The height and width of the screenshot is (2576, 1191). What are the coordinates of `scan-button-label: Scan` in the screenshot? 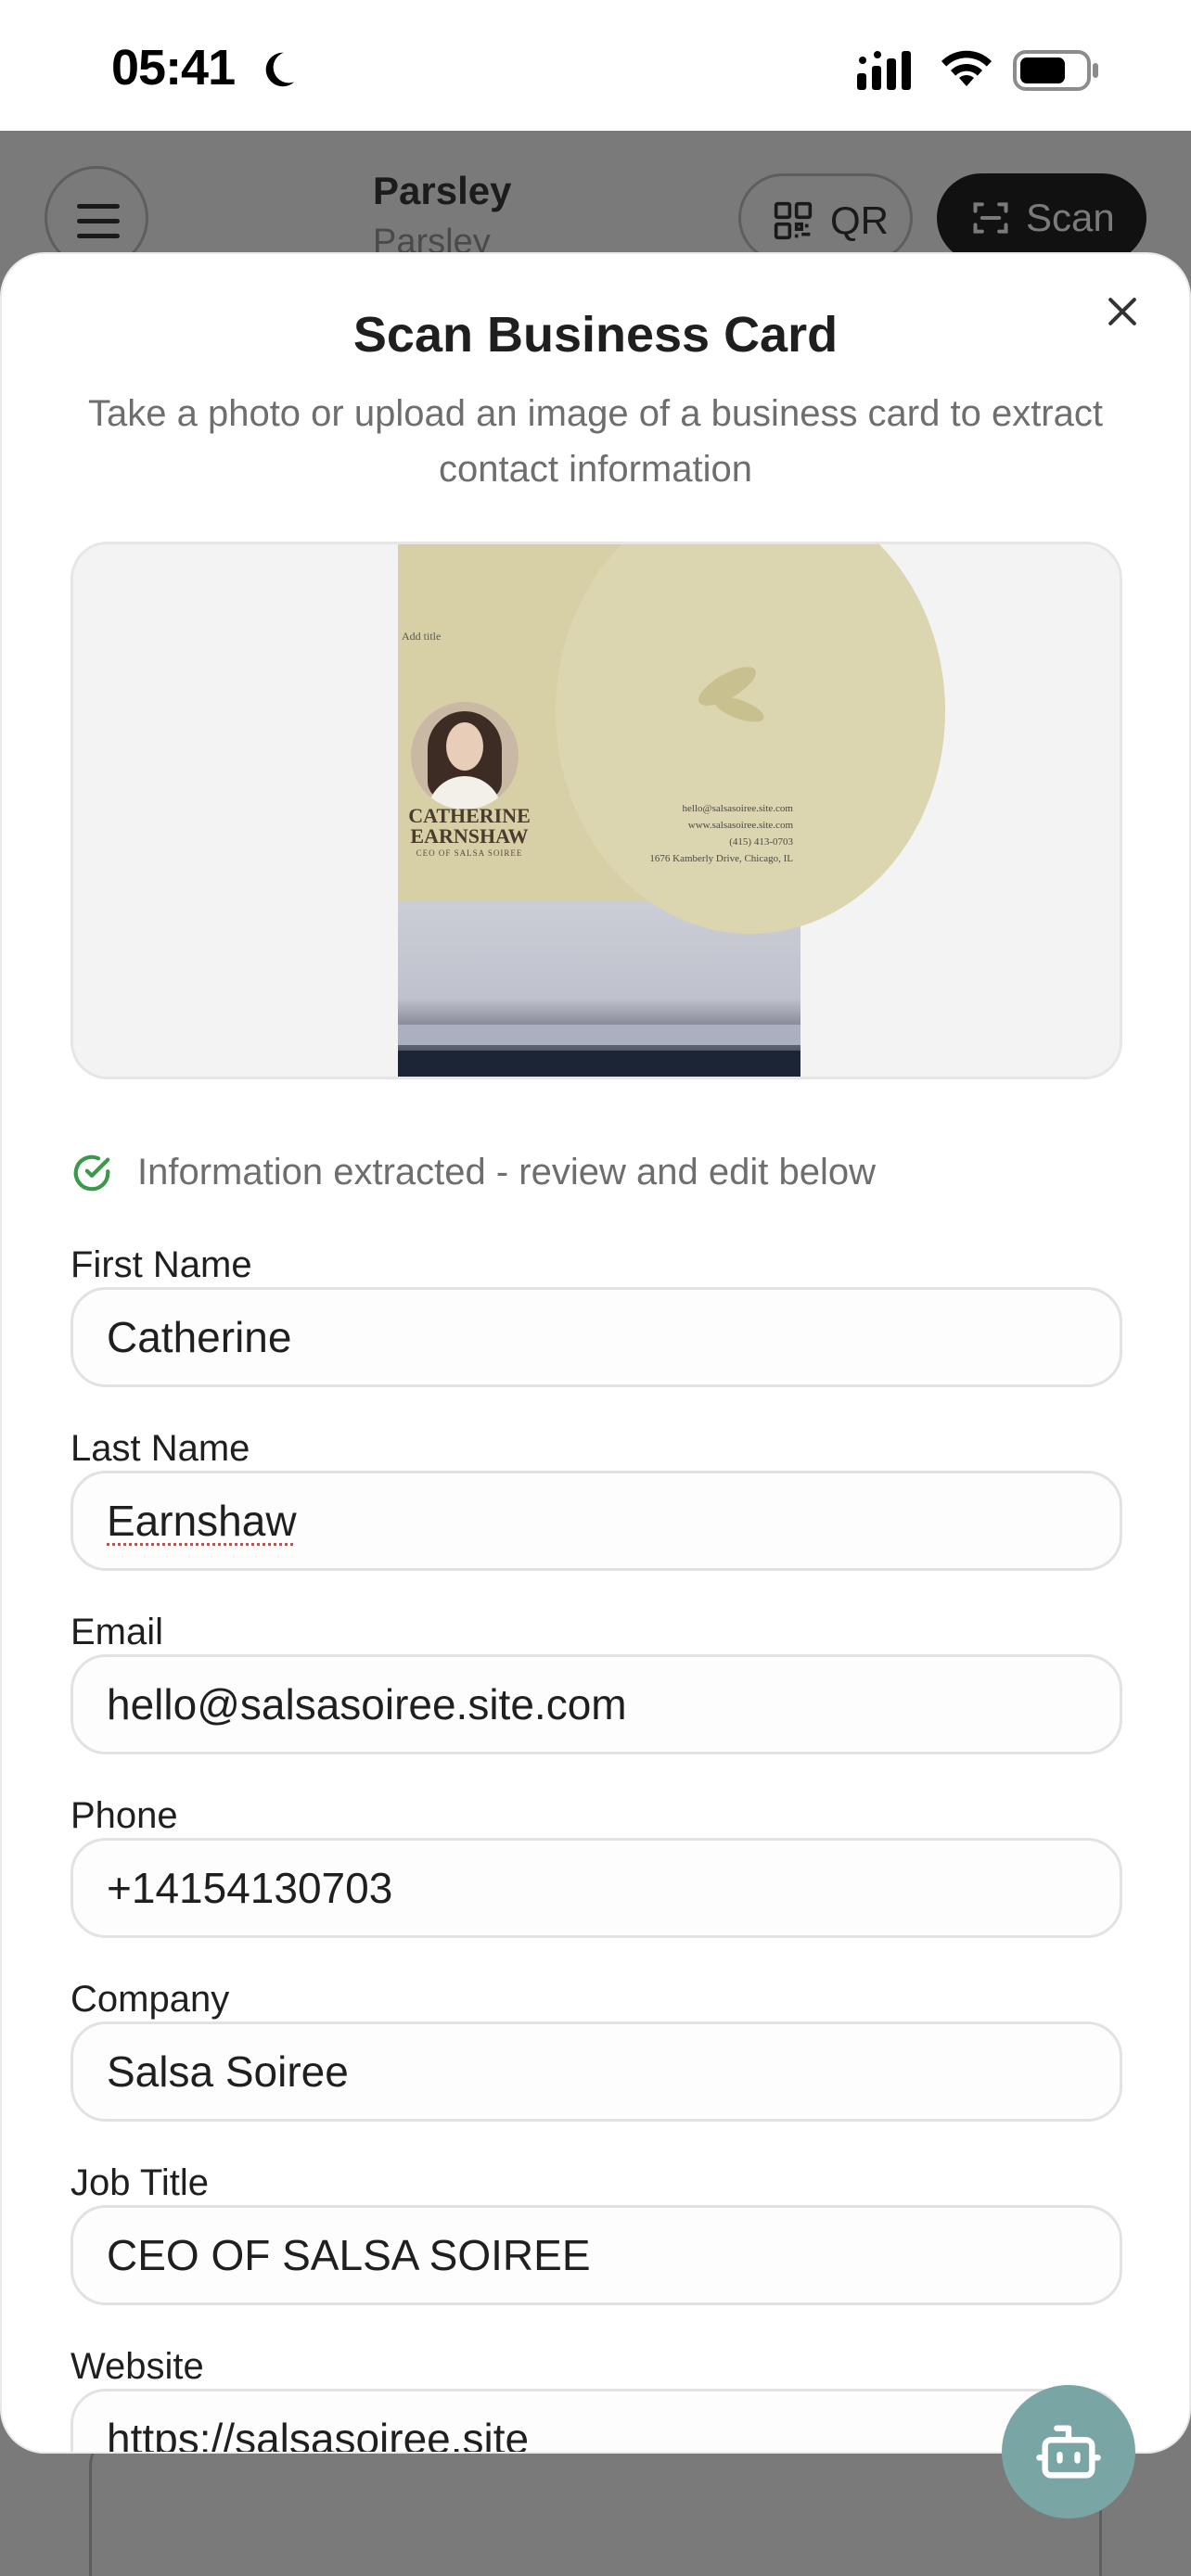 It's located at (1070, 217).